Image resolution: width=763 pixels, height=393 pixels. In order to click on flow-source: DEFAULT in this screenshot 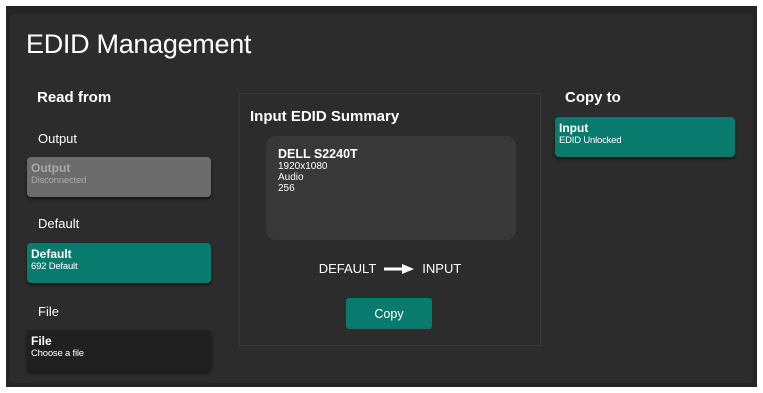, I will do `click(347, 268)`.